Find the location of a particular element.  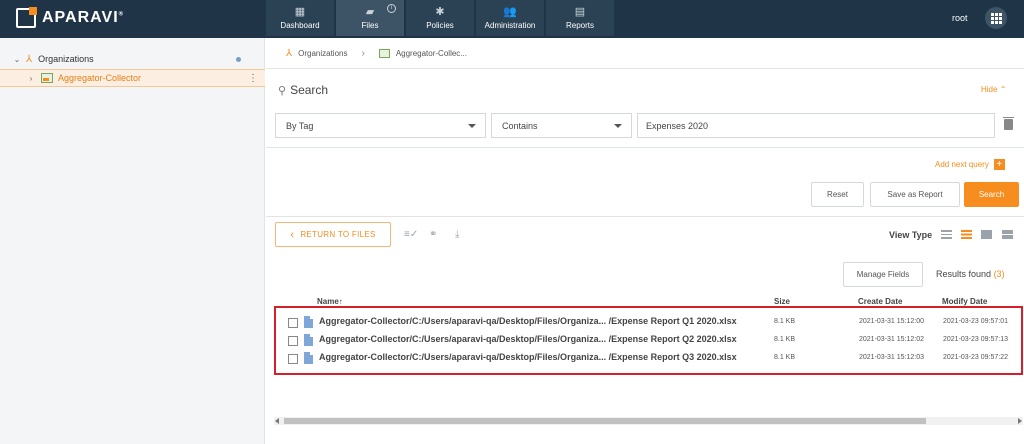

dashboard-icon: ▦ is located at coordinates (300, 12).